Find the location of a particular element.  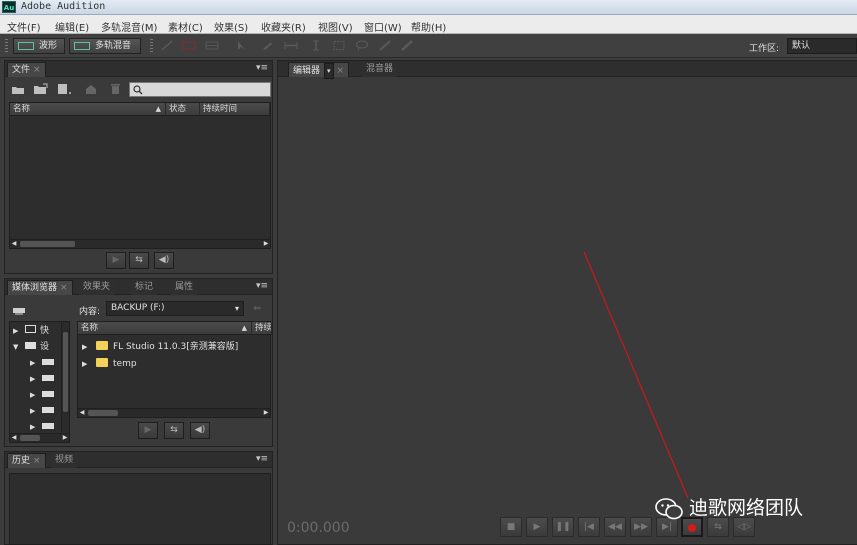

tab-mixer: 混音器 is located at coordinates (380, 69).